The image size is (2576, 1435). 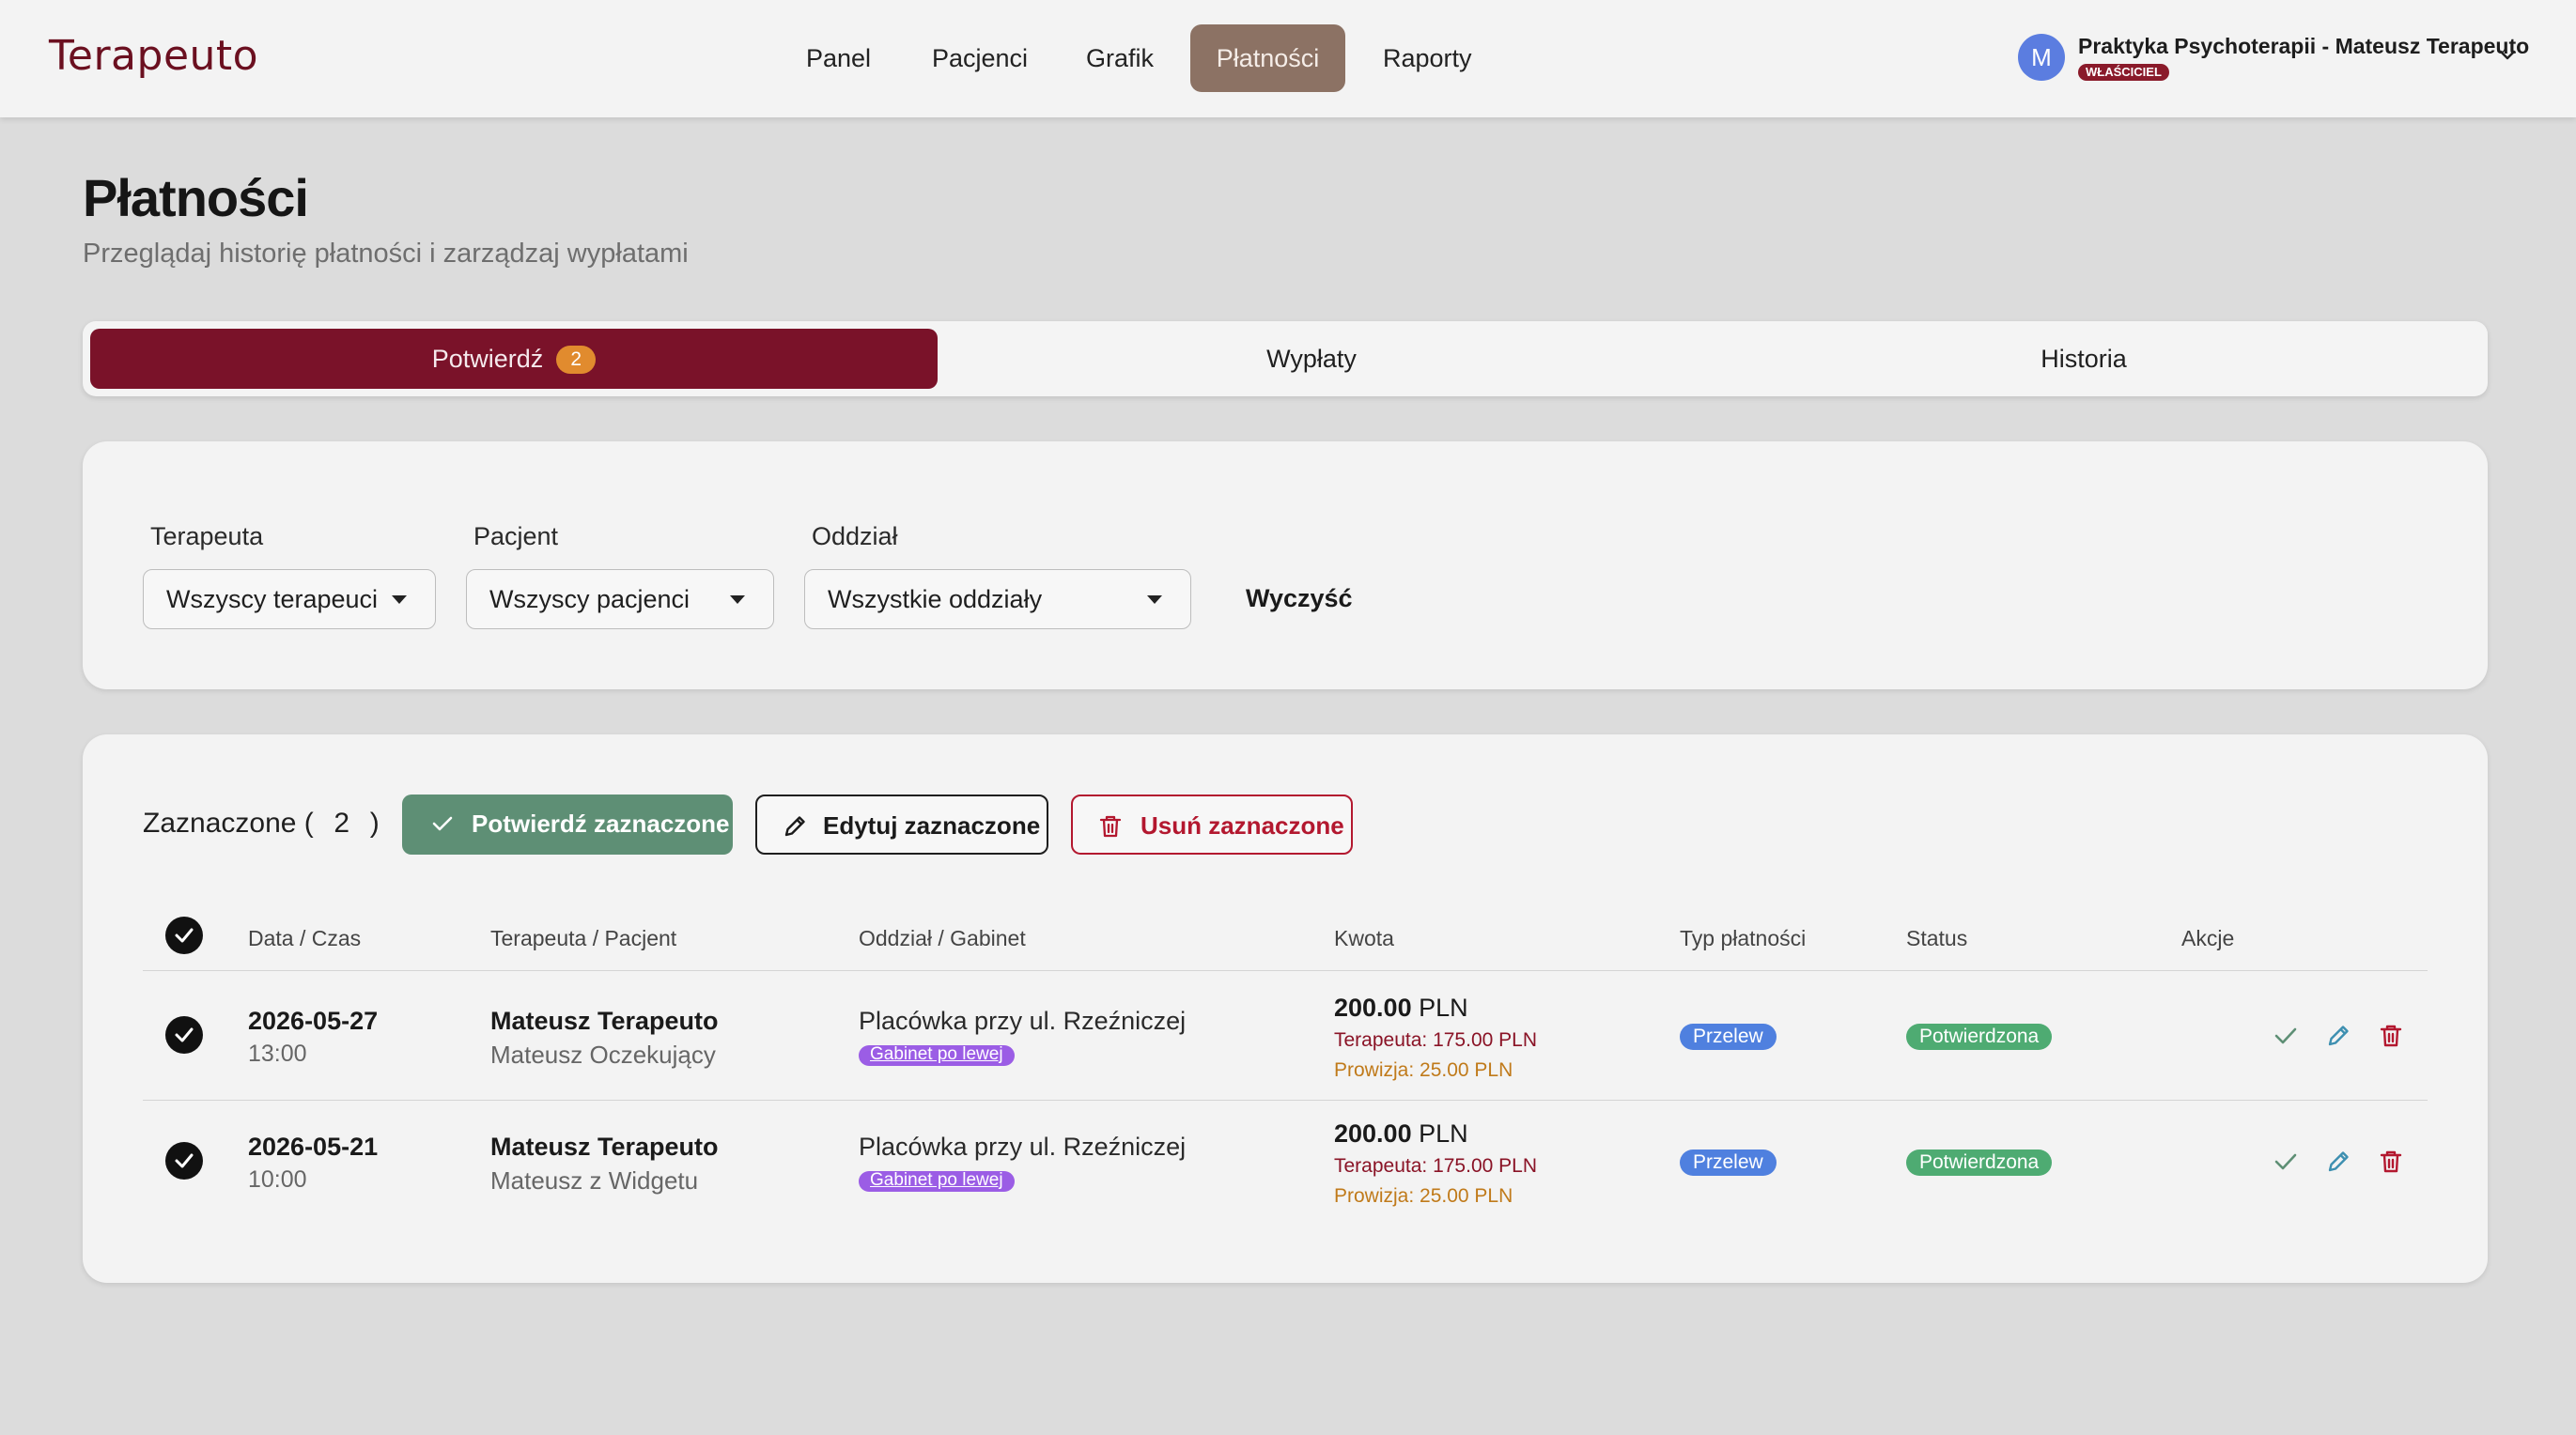 I want to click on payment-tabs: Potwierdź 2 Wypłaty Historia, so click(x=1285, y=359).